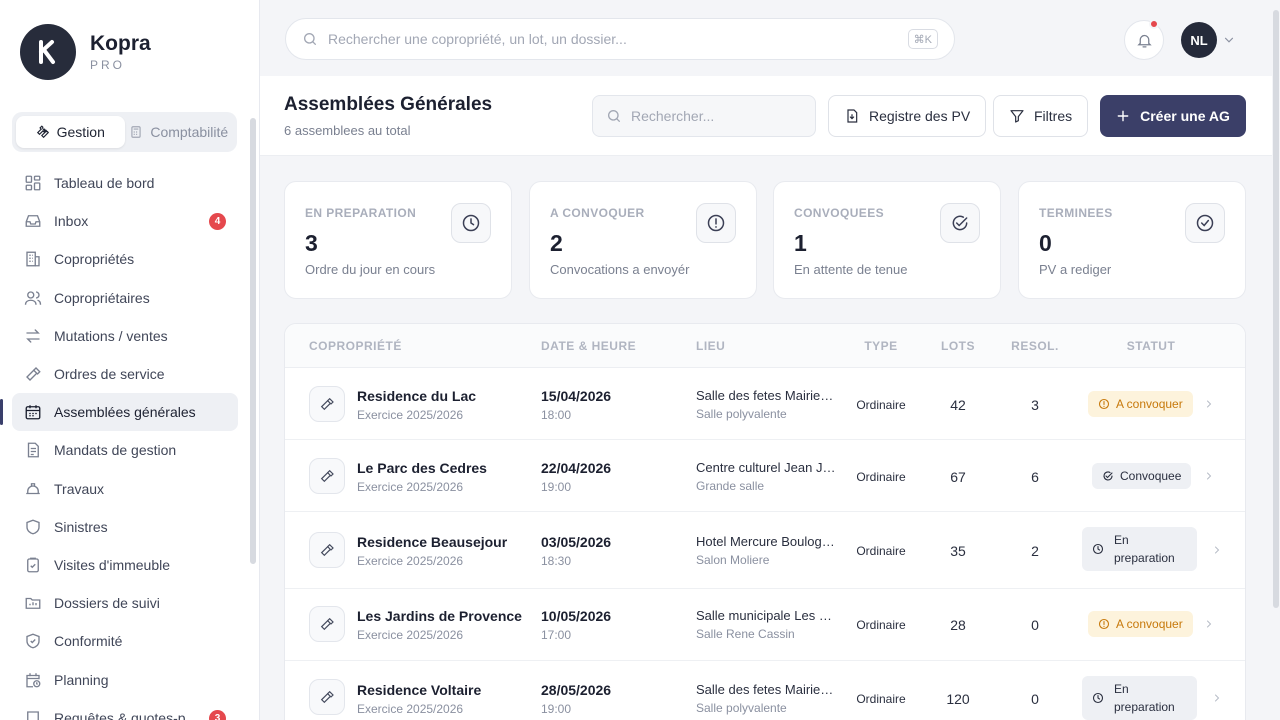  Describe the element at coordinates (588, 346) in the screenshot. I see `column-header-date: DATE & HEURE` at that location.